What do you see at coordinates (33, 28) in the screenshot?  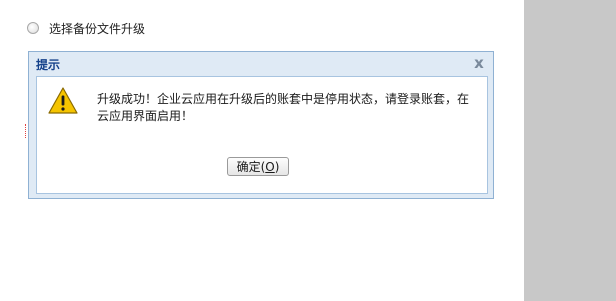 I see `backup-upgrade-radio` at bounding box center [33, 28].